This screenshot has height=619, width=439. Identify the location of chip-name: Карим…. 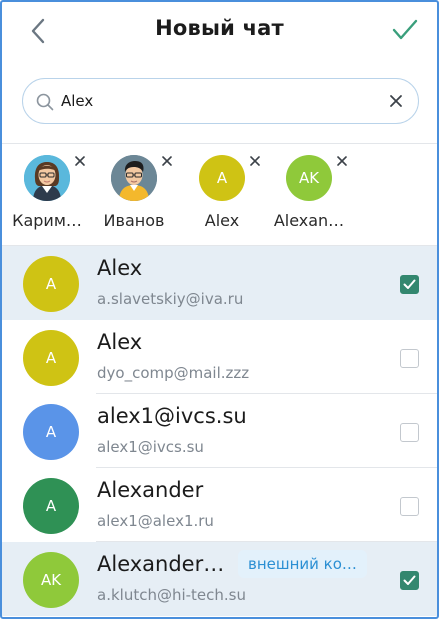
(47, 220).